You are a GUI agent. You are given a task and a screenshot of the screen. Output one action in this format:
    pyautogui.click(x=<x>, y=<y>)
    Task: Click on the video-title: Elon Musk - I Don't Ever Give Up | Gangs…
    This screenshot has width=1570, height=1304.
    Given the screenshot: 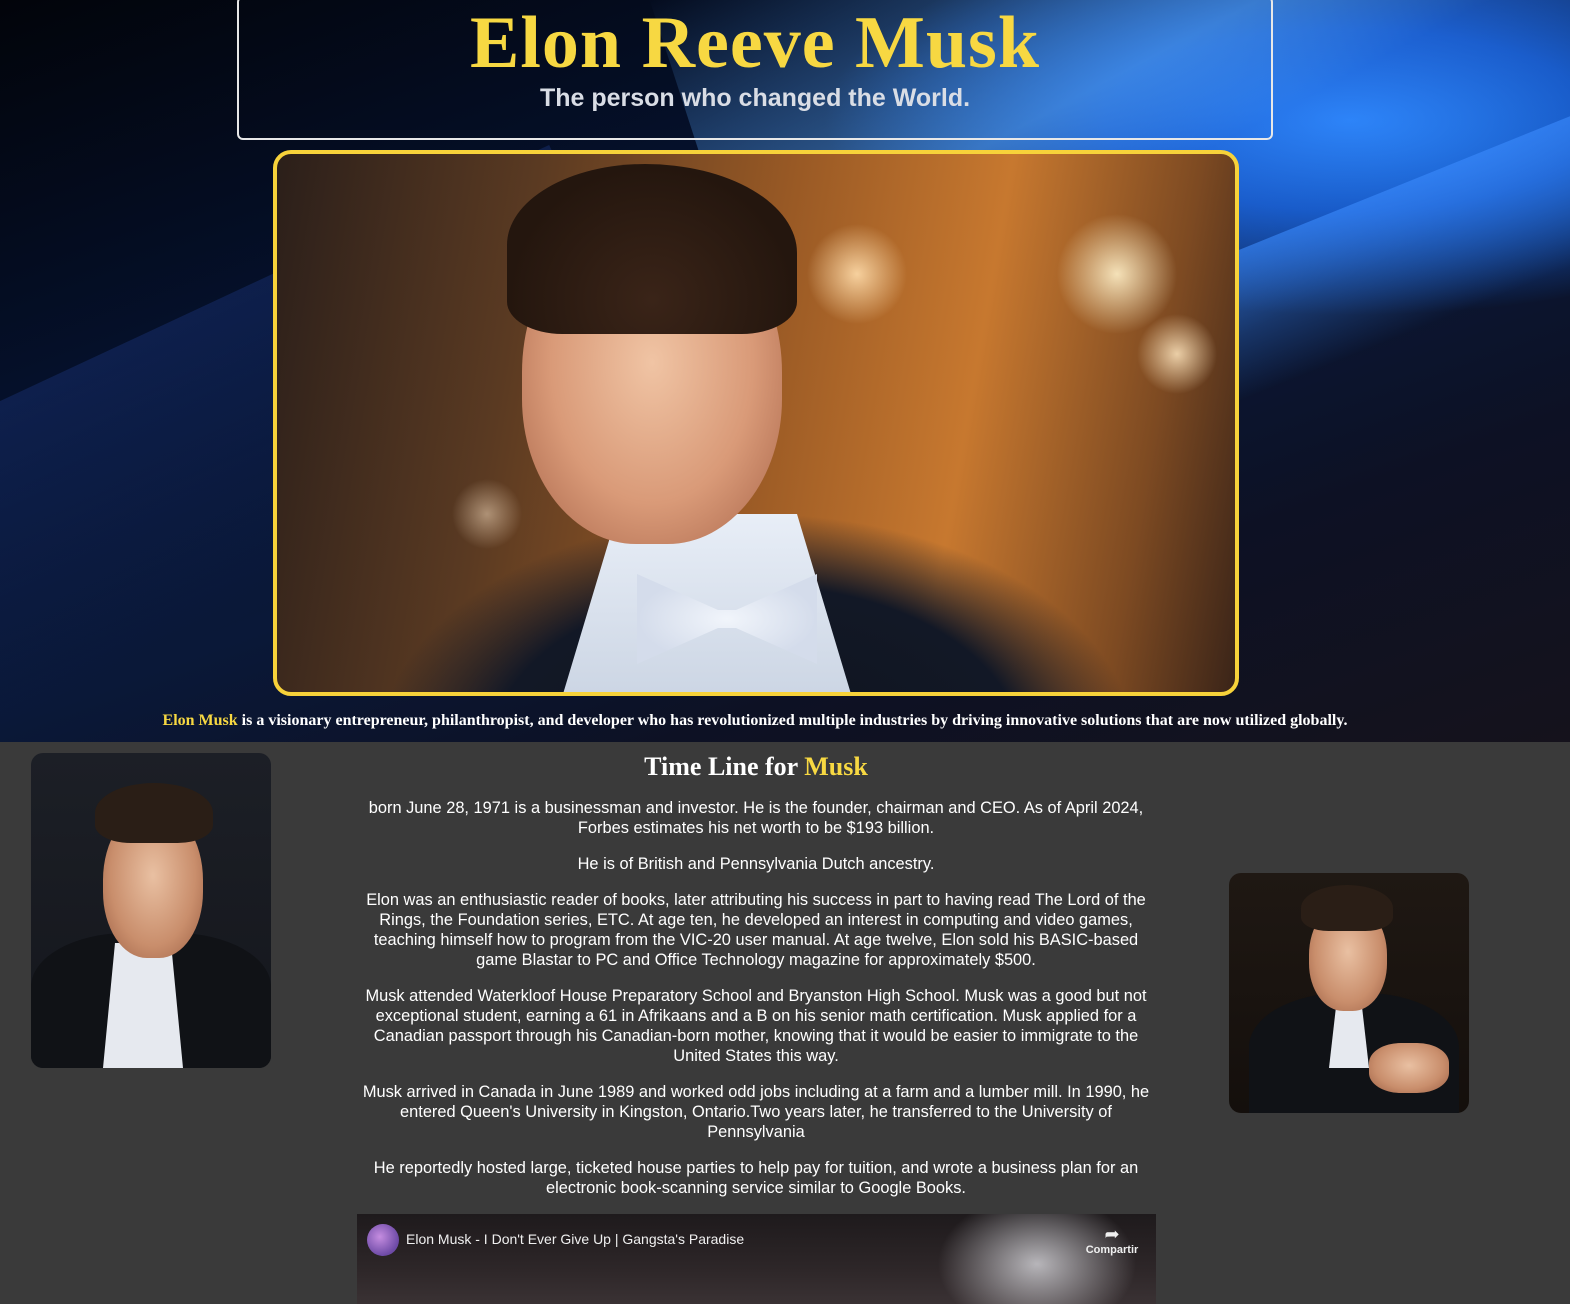 What is the action you would take?
    pyautogui.click(x=575, y=1239)
    